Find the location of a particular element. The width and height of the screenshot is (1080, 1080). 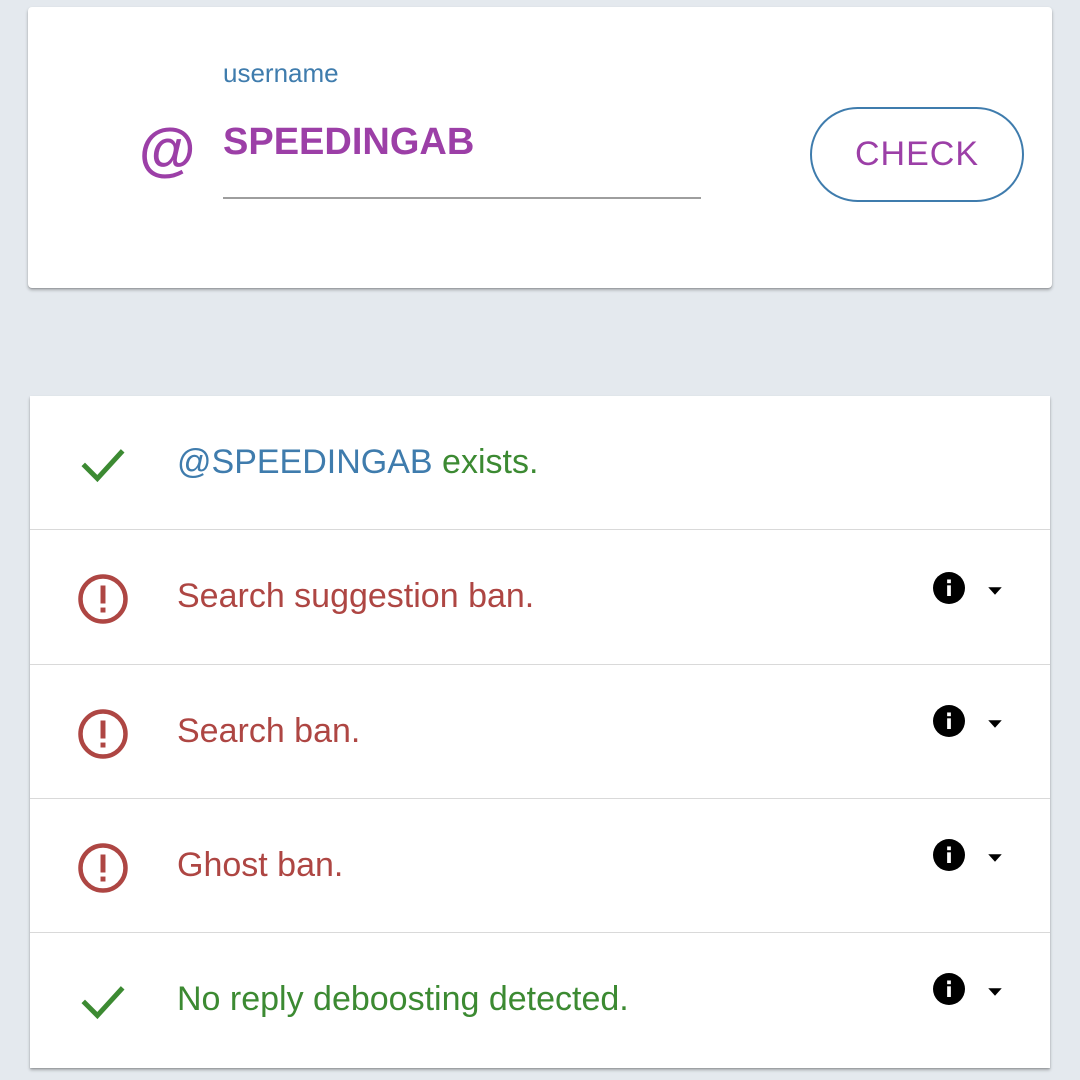

result-row-search-suggestion-ban: Search suggestion ban. is located at coordinates (540, 596).